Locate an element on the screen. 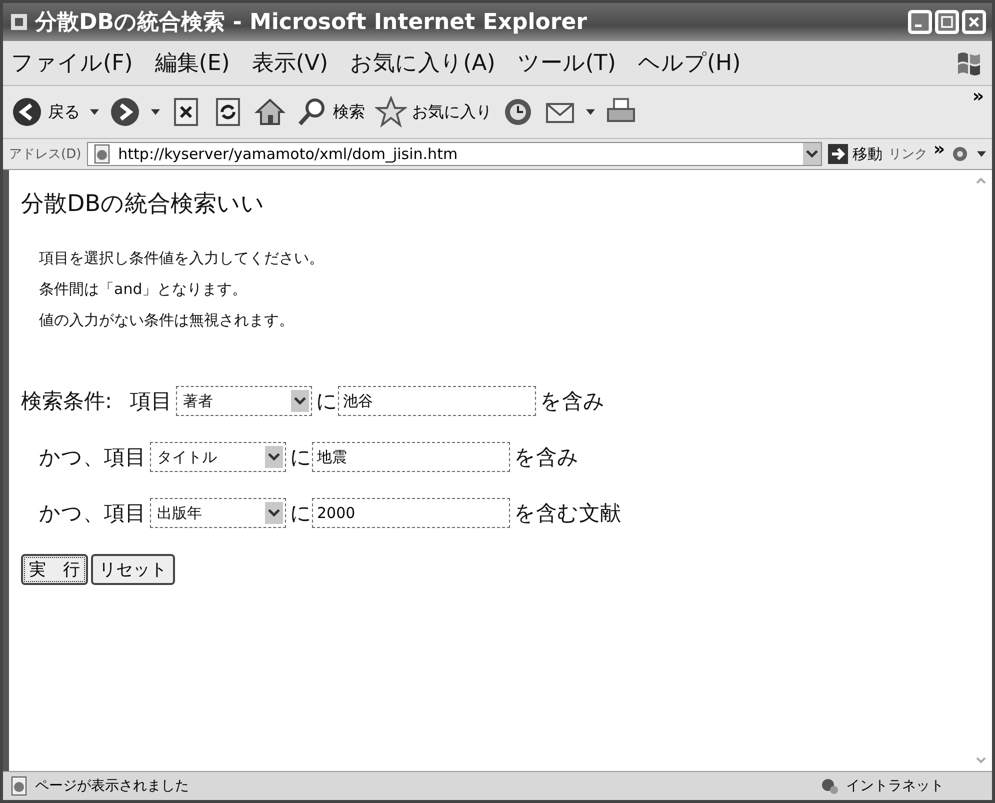 Image resolution: width=995 pixels, height=803 pixels. reset-button: リセット is located at coordinates (133, 569).